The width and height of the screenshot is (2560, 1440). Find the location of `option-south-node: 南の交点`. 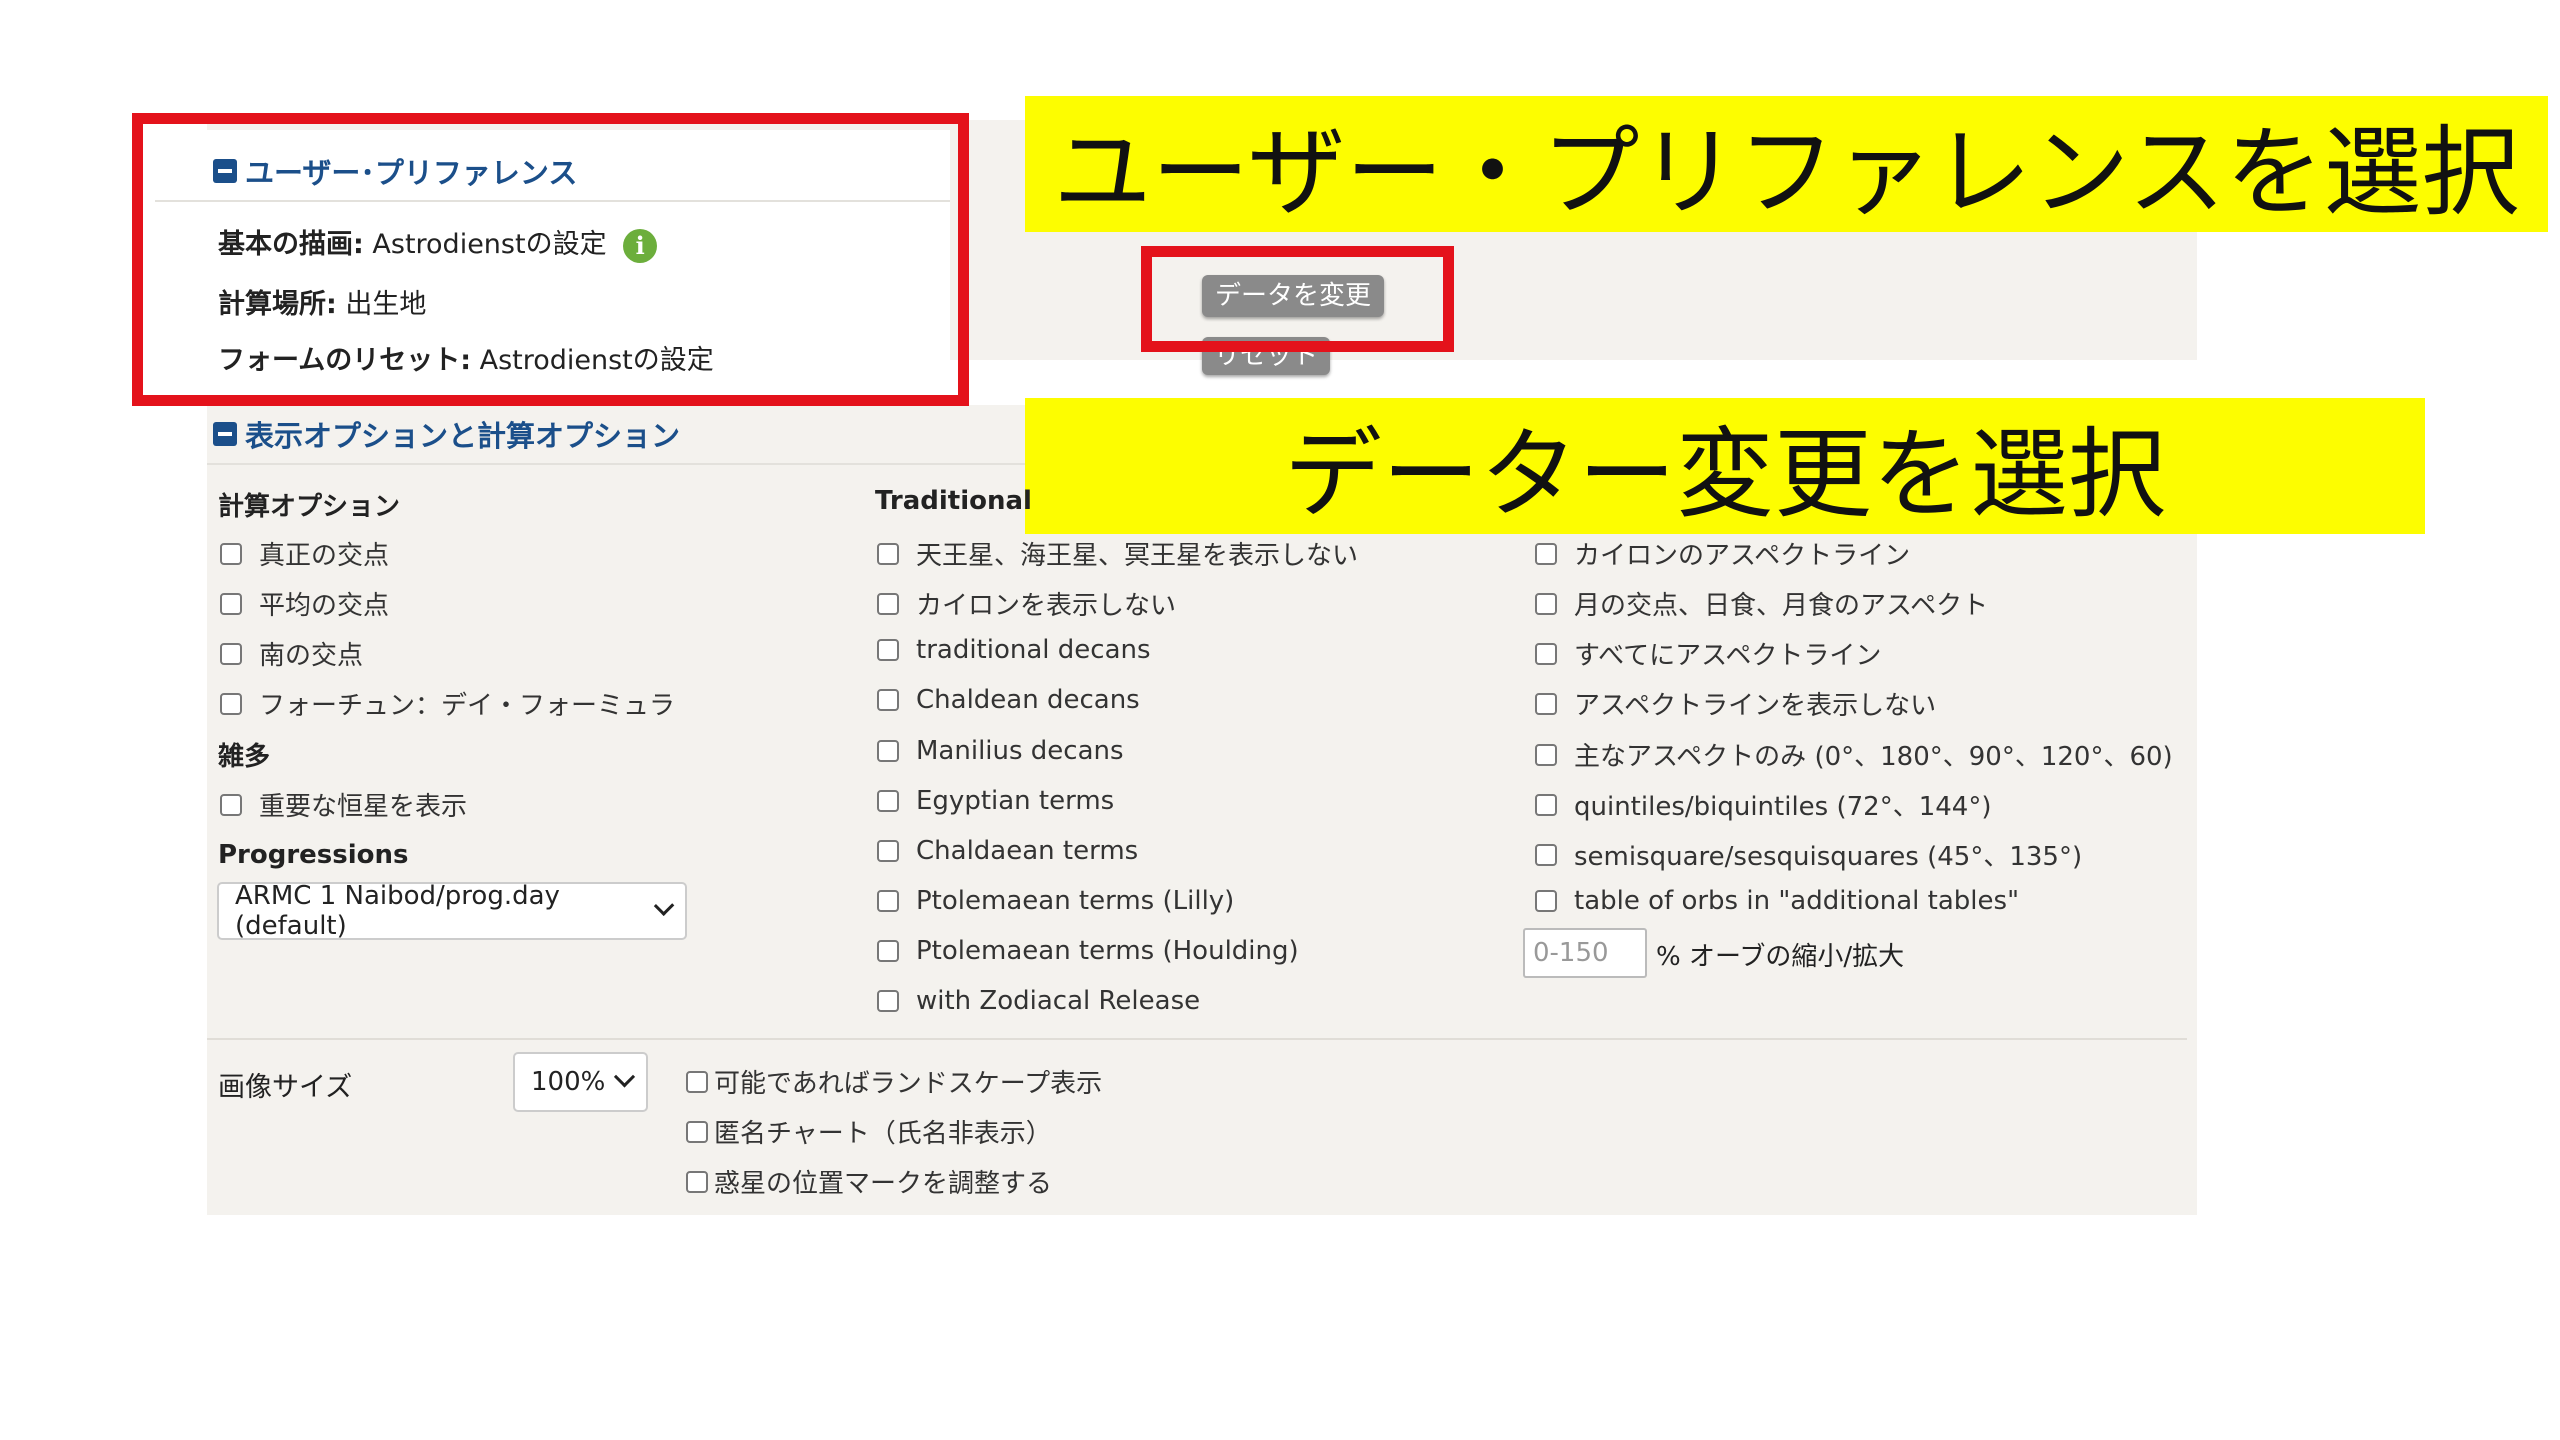

option-south-node: 南の交点 is located at coordinates (291, 653).